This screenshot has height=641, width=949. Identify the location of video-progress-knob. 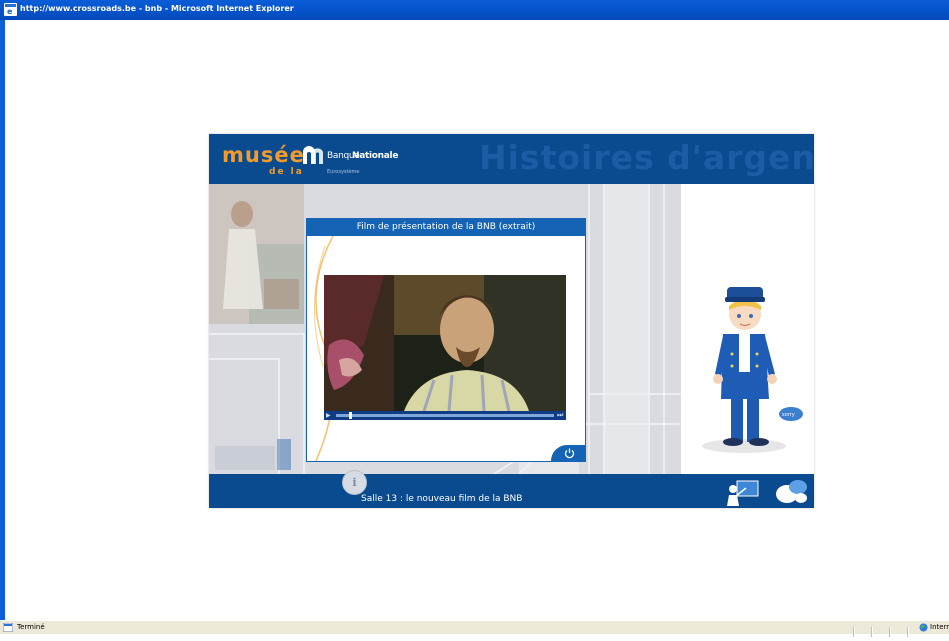
(351, 415).